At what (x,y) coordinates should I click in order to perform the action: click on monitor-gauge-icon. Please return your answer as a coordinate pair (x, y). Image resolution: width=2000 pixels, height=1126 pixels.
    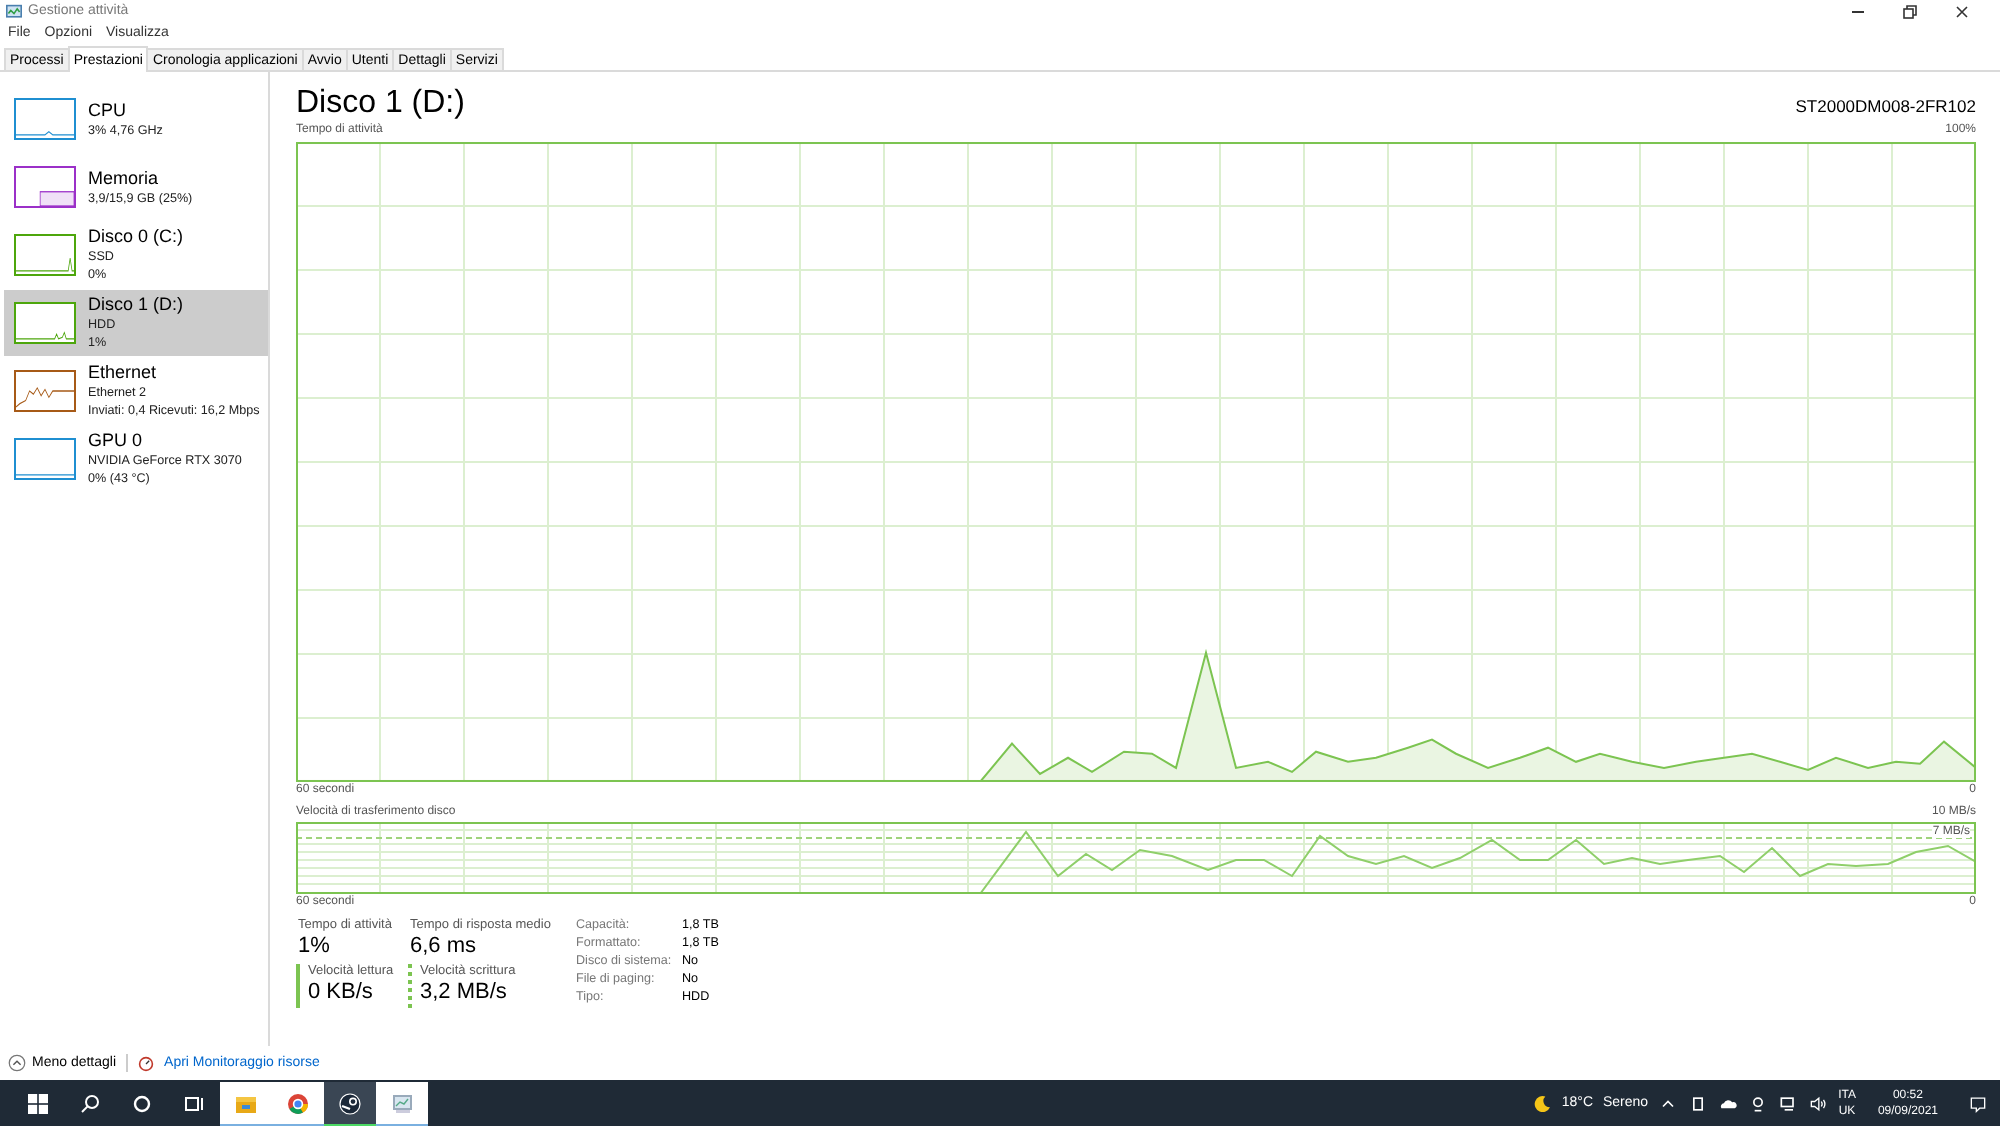
    Looking at the image, I should click on (146, 1063).